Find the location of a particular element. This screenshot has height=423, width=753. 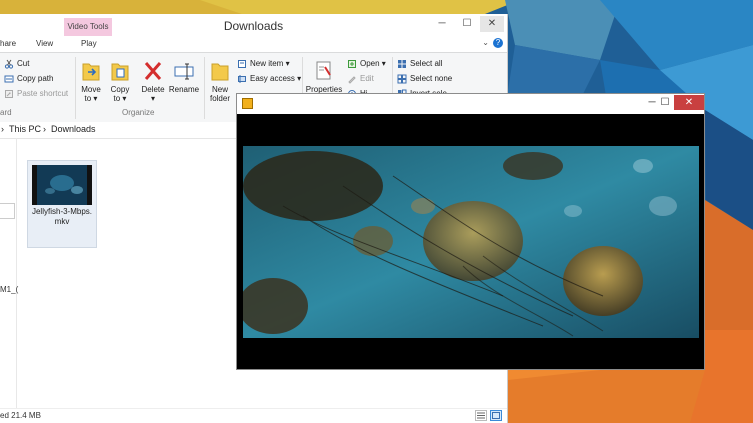

easy-access-label: Easy access ▾ is located at coordinates (276, 79).